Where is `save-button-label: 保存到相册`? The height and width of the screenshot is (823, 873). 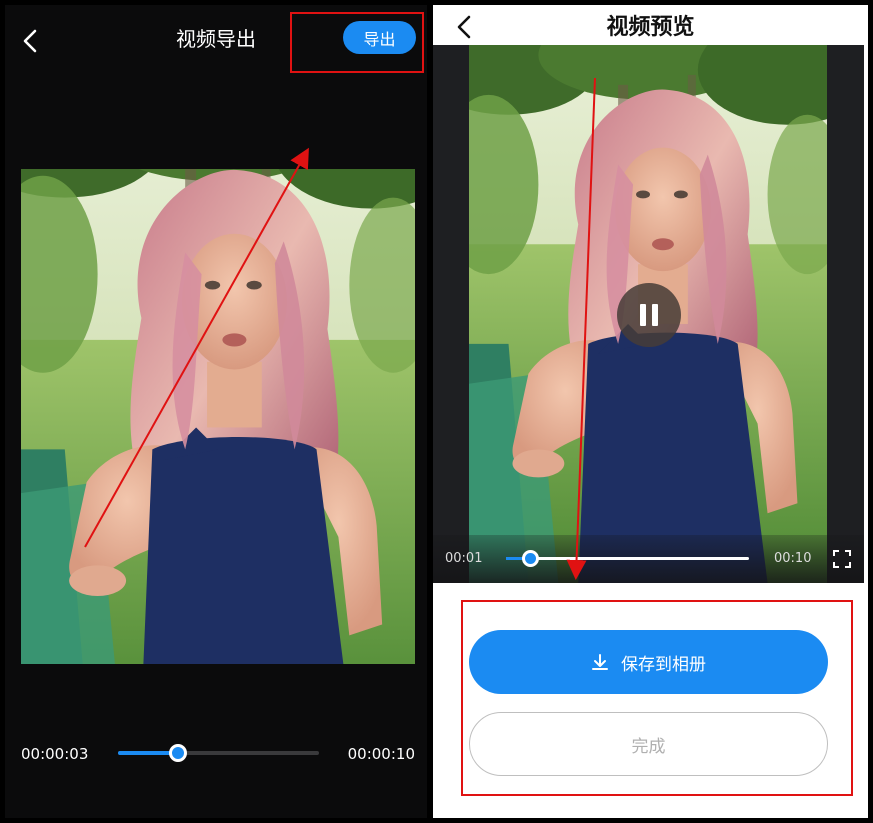 save-button-label: 保存到相册 is located at coordinates (663, 664).